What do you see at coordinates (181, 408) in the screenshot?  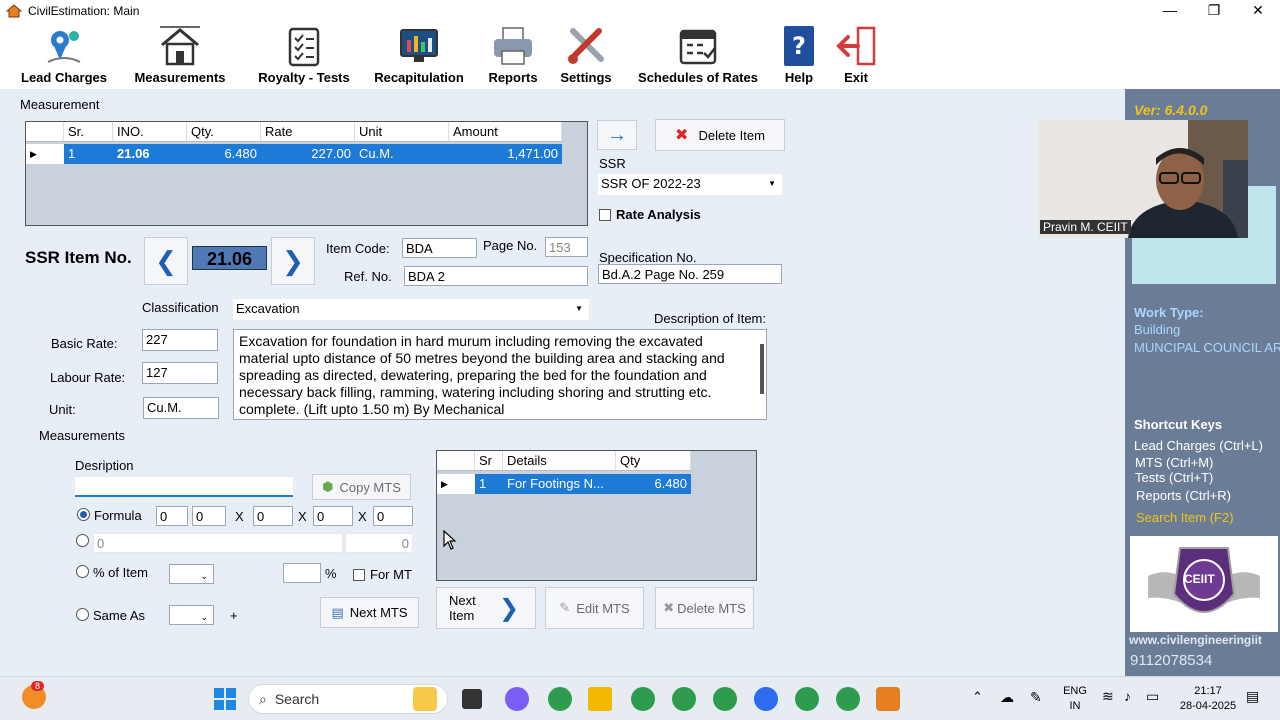 I see `unit-field: Cu.M.` at bounding box center [181, 408].